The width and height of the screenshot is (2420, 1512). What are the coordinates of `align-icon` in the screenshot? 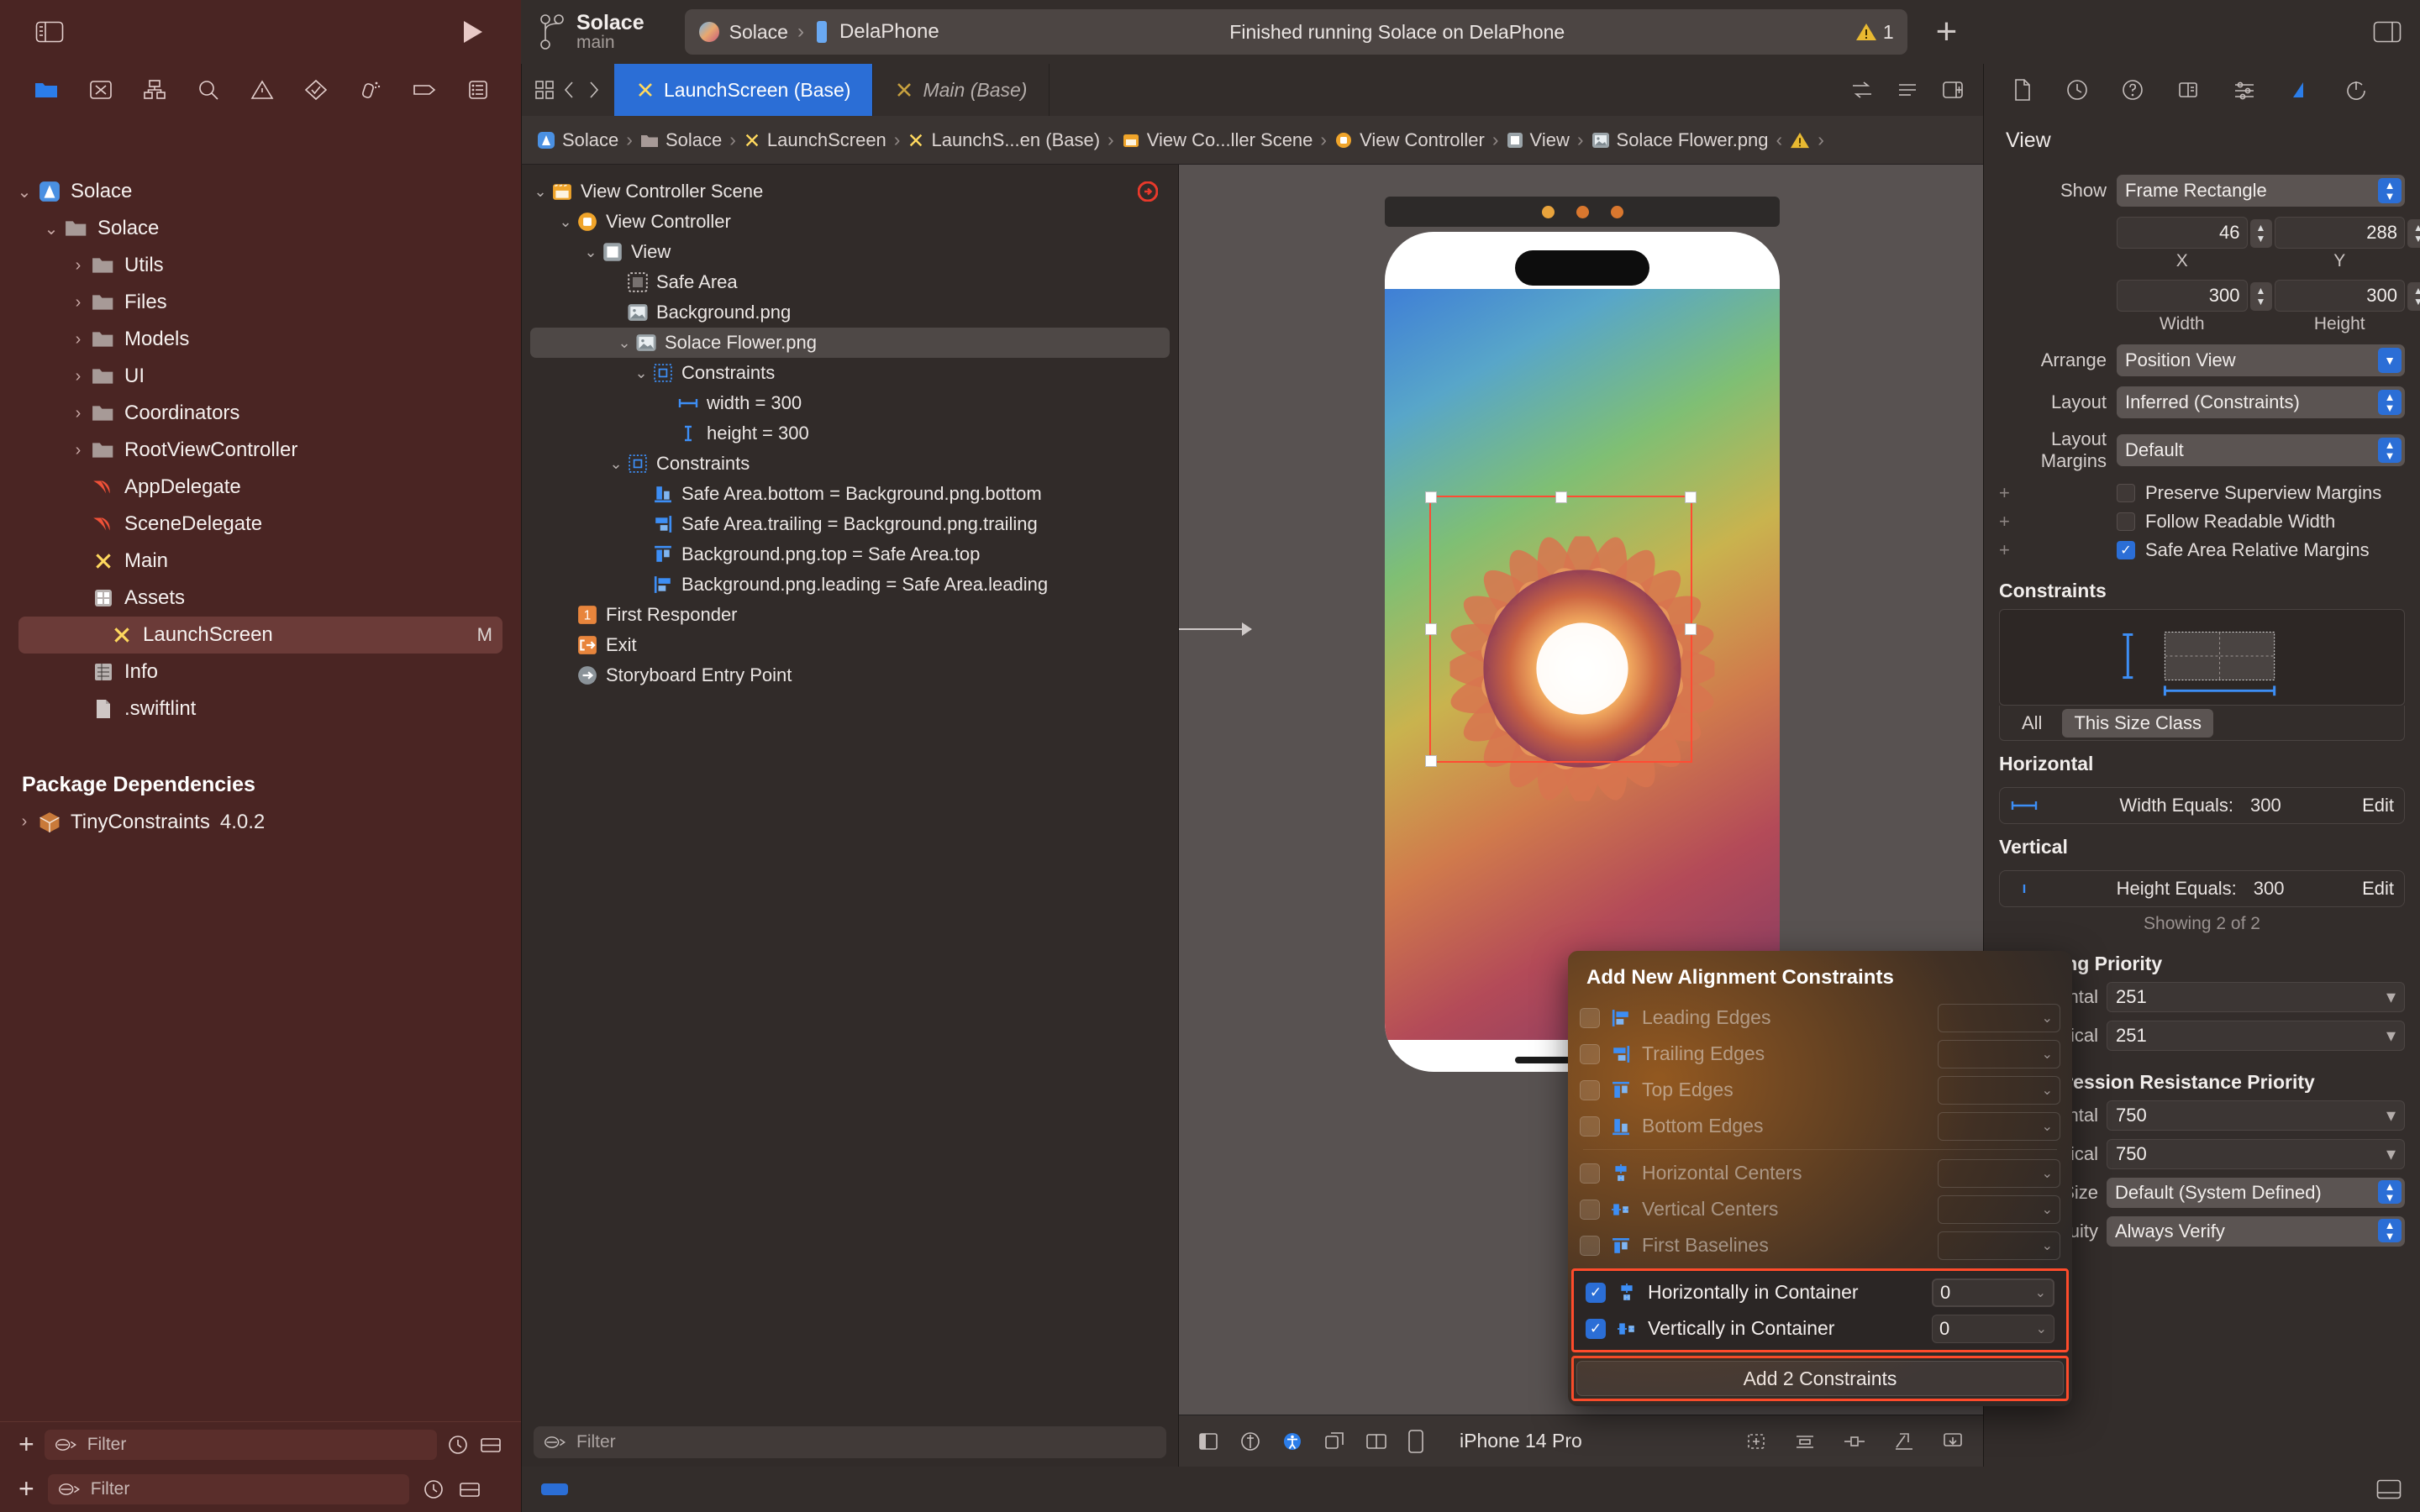 It's located at (1805, 1441).